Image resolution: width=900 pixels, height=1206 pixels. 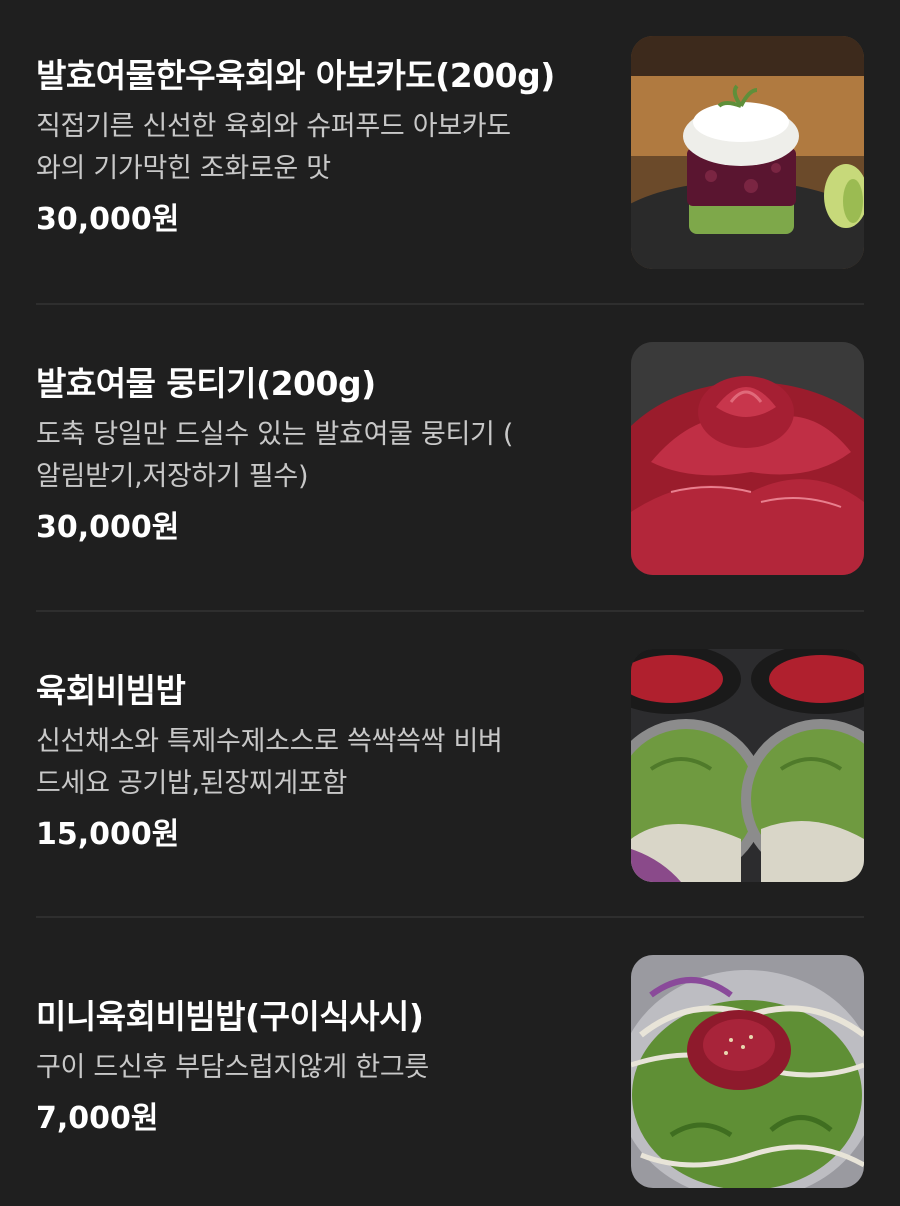 I want to click on menu-item-price: 7,000원, so click(x=97, y=1118).